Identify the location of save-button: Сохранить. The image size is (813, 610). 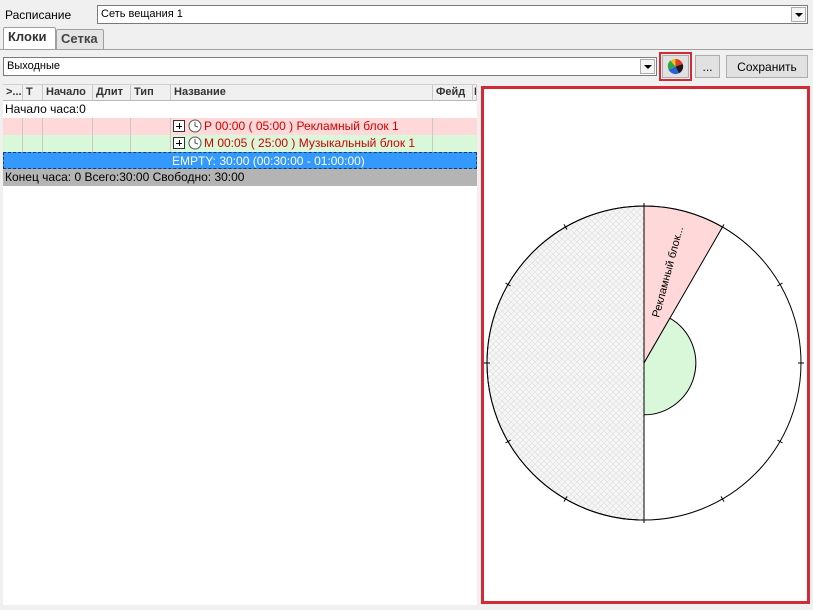
(767, 66).